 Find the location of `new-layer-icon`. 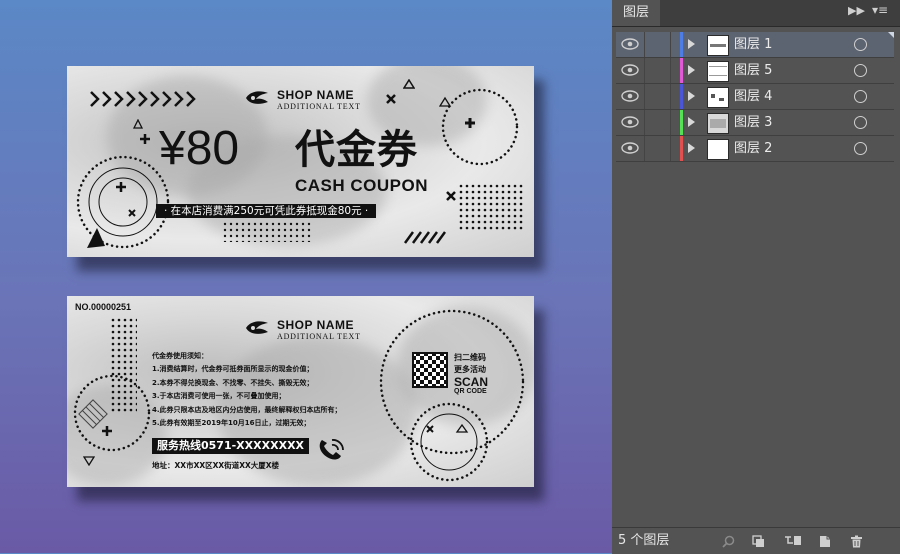

new-layer-icon is located at coordinates (824, 541).